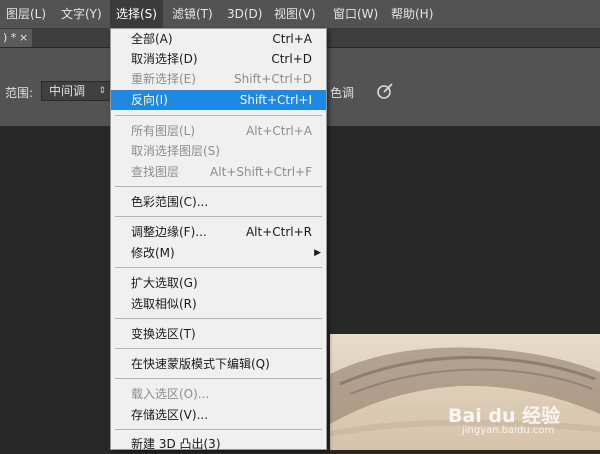 This screenshot has width=600, height=454. I want to click on menu-item-inverse: 反向(I) Shift+Ctrl+I, so click(218, 100).